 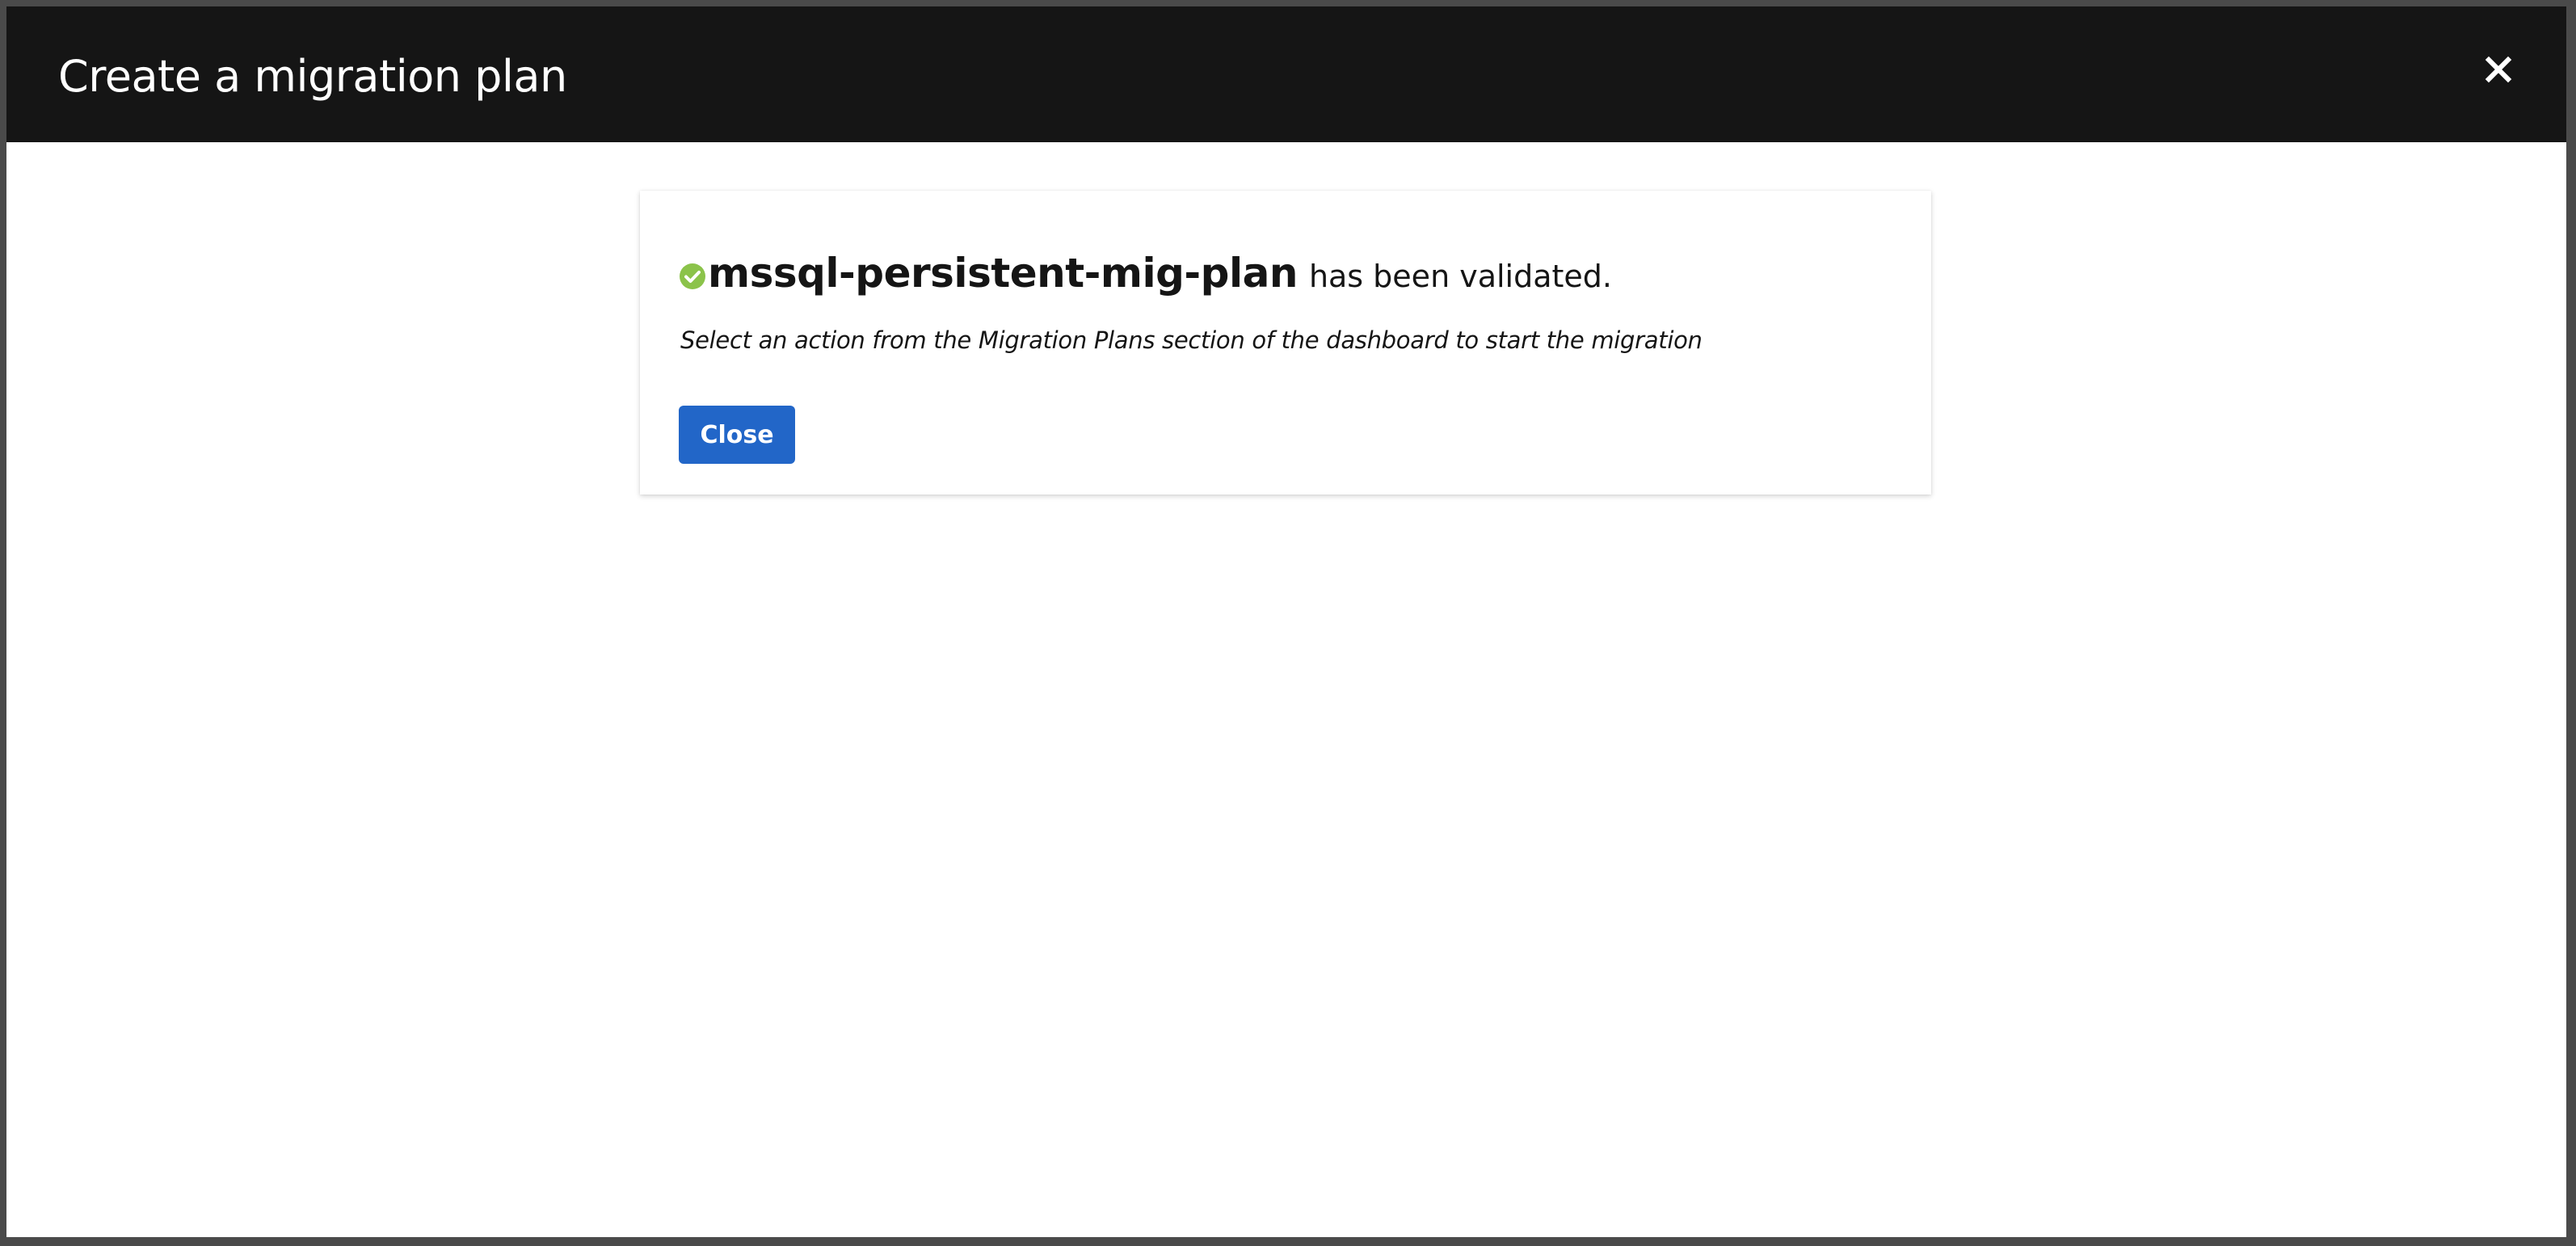 I want to click on close-button: Close, so click(x=737, y=435).